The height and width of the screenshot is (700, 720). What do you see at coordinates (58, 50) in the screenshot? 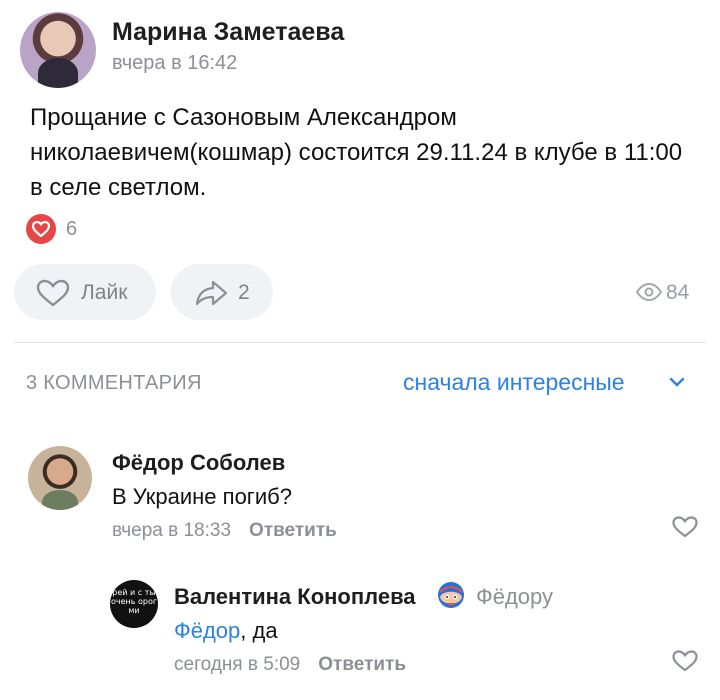
I see `author-avatar` at bounding box center [58, 50].